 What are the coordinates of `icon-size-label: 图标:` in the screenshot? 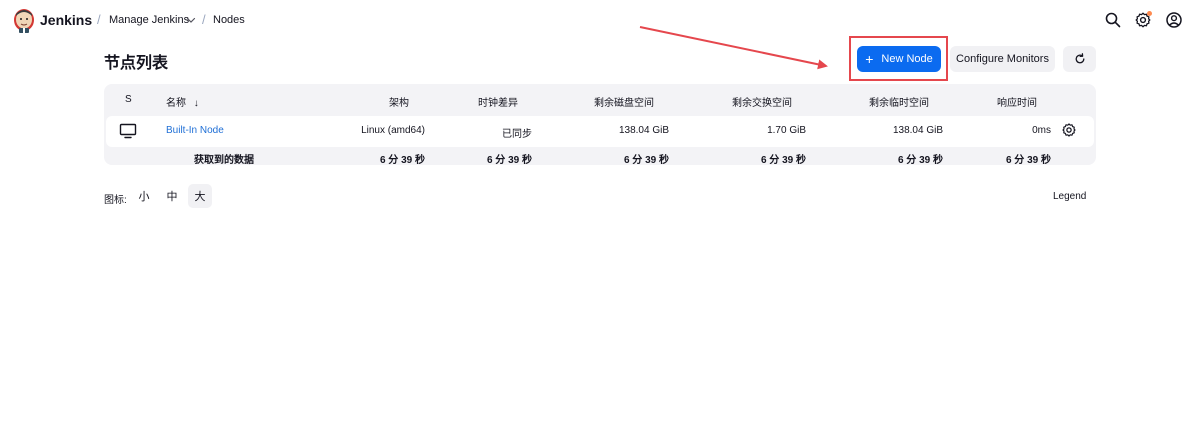 It's located at (115, 200).